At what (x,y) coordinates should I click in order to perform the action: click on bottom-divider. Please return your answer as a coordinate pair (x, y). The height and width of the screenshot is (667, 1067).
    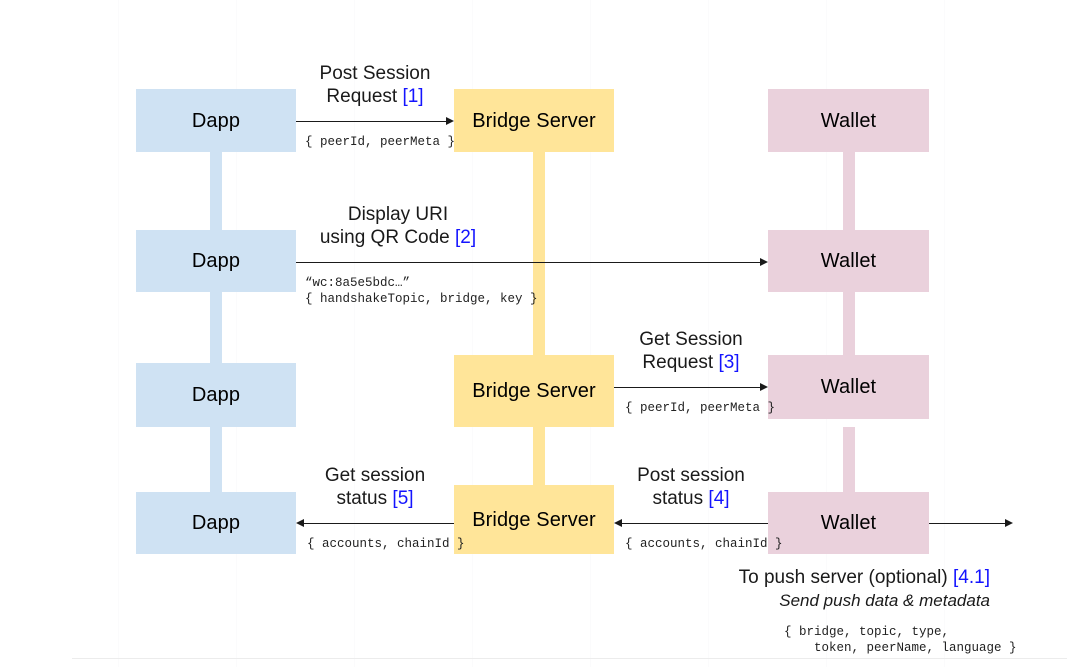
    Looking at the image, I should click on (569, 658).